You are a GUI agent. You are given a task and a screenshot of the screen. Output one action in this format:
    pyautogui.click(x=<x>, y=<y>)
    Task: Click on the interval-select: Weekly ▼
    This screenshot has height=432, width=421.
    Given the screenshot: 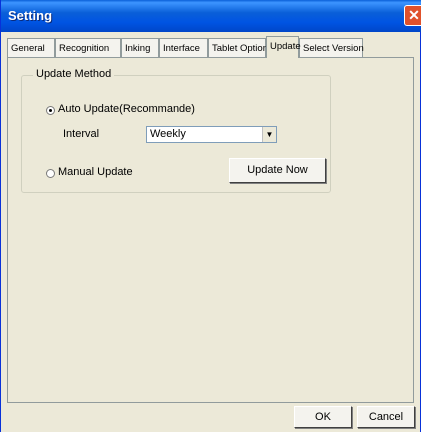 What is the action you would take?
    pyautogui.click(x=211, y=134)
    